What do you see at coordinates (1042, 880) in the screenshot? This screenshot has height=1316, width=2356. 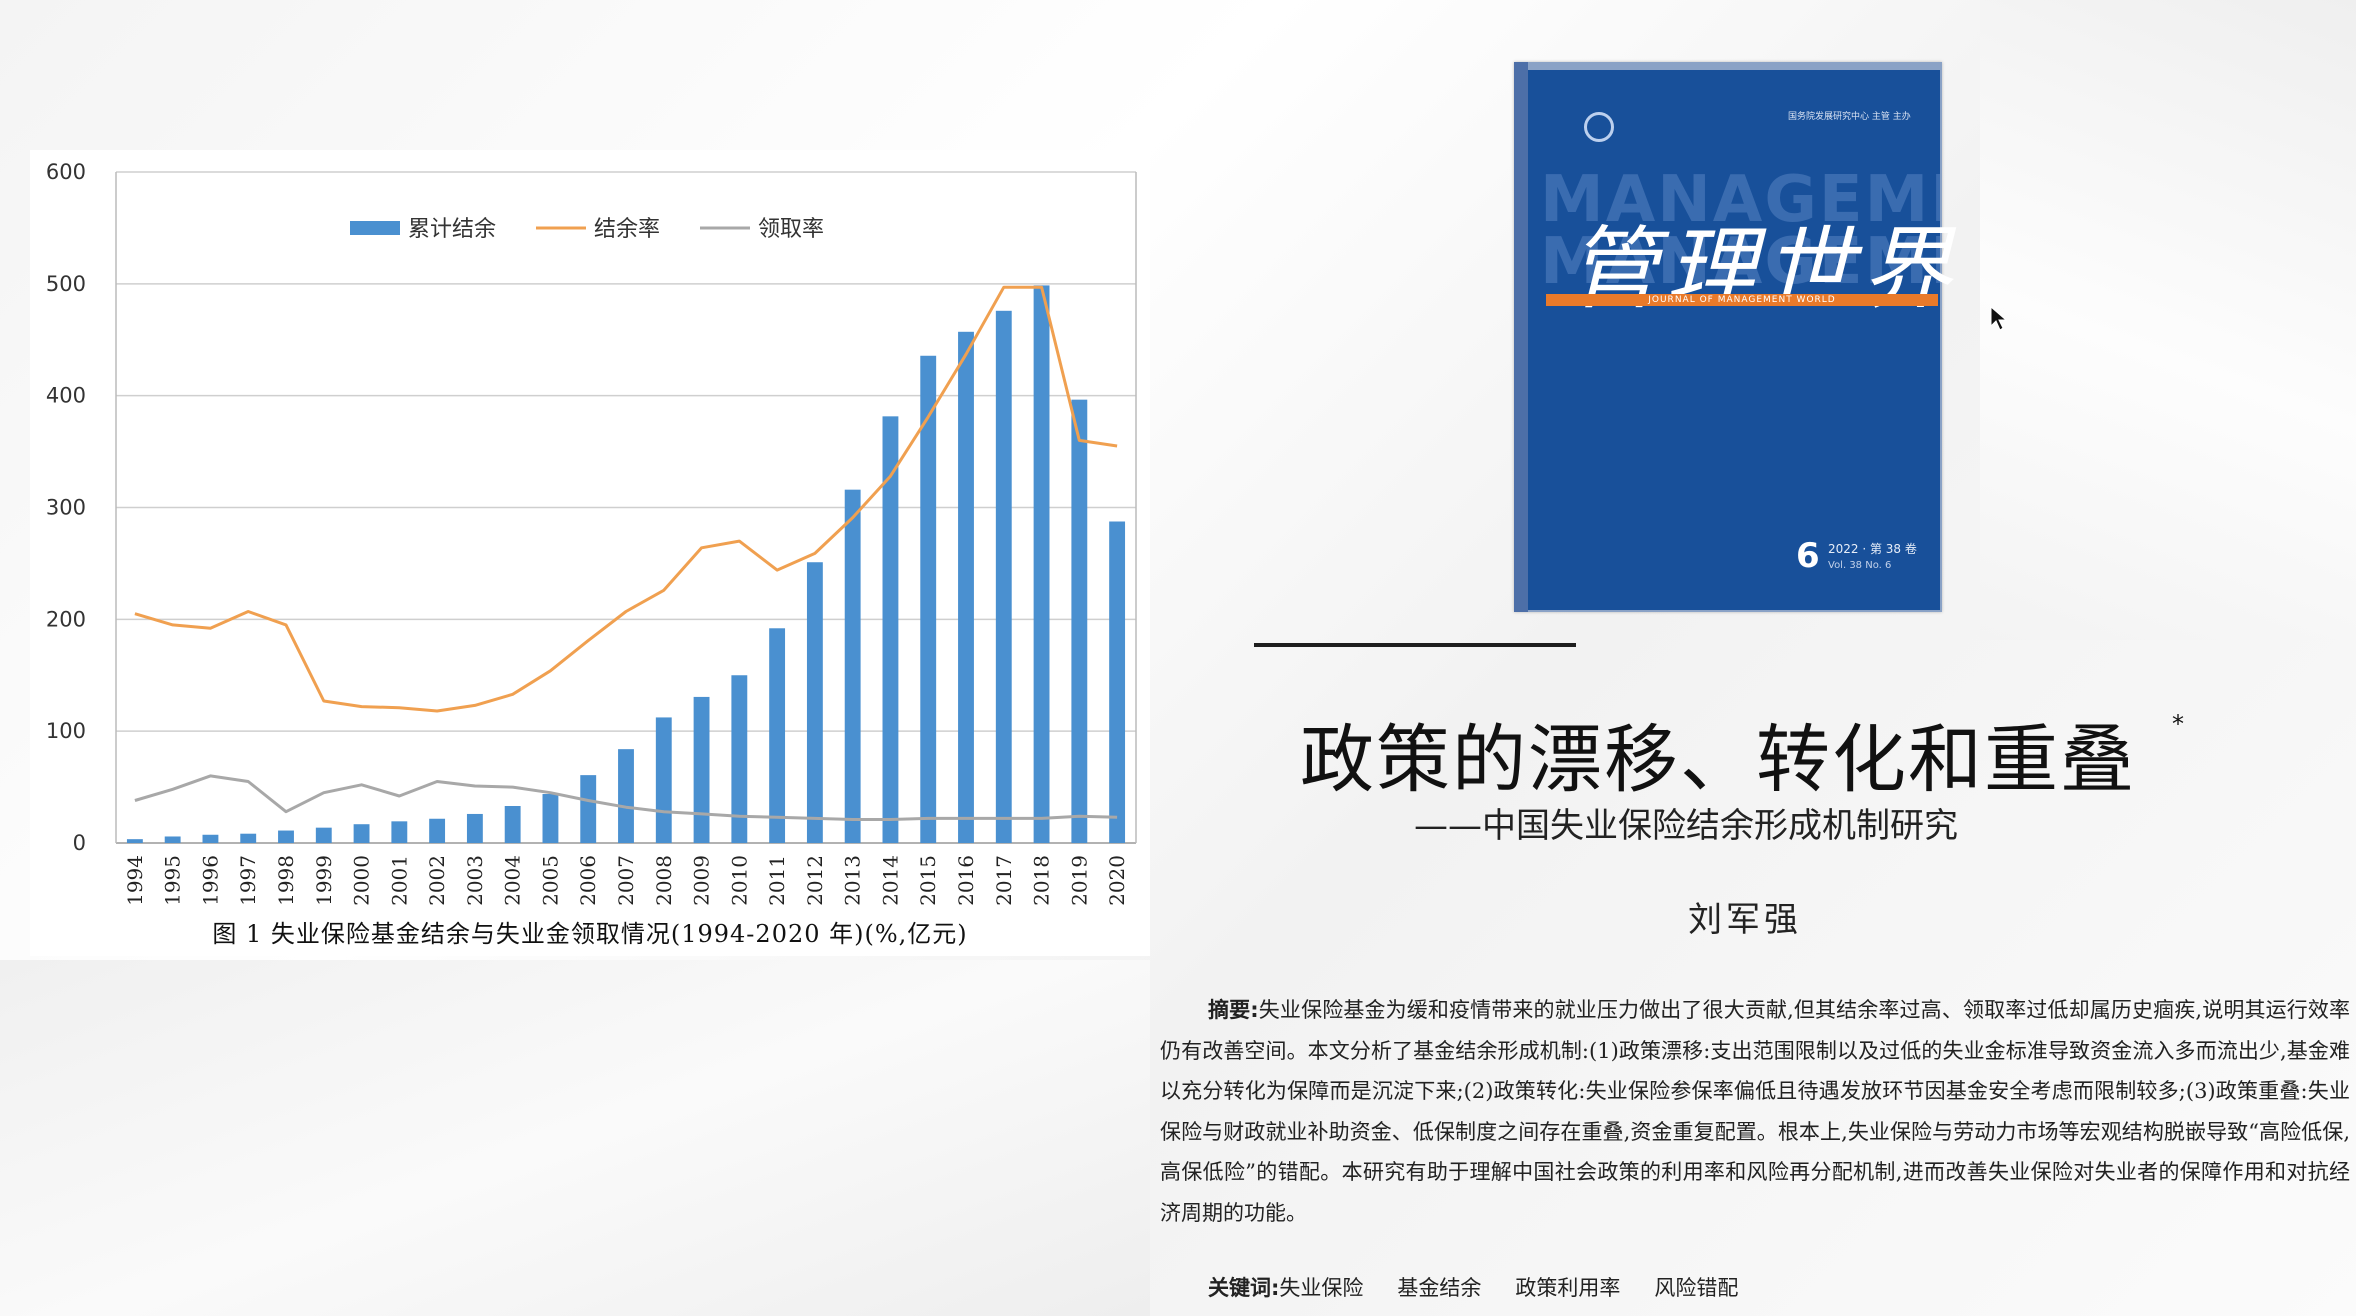 I see `x-tick-label: 2018` at bounding box center [1042, 880].